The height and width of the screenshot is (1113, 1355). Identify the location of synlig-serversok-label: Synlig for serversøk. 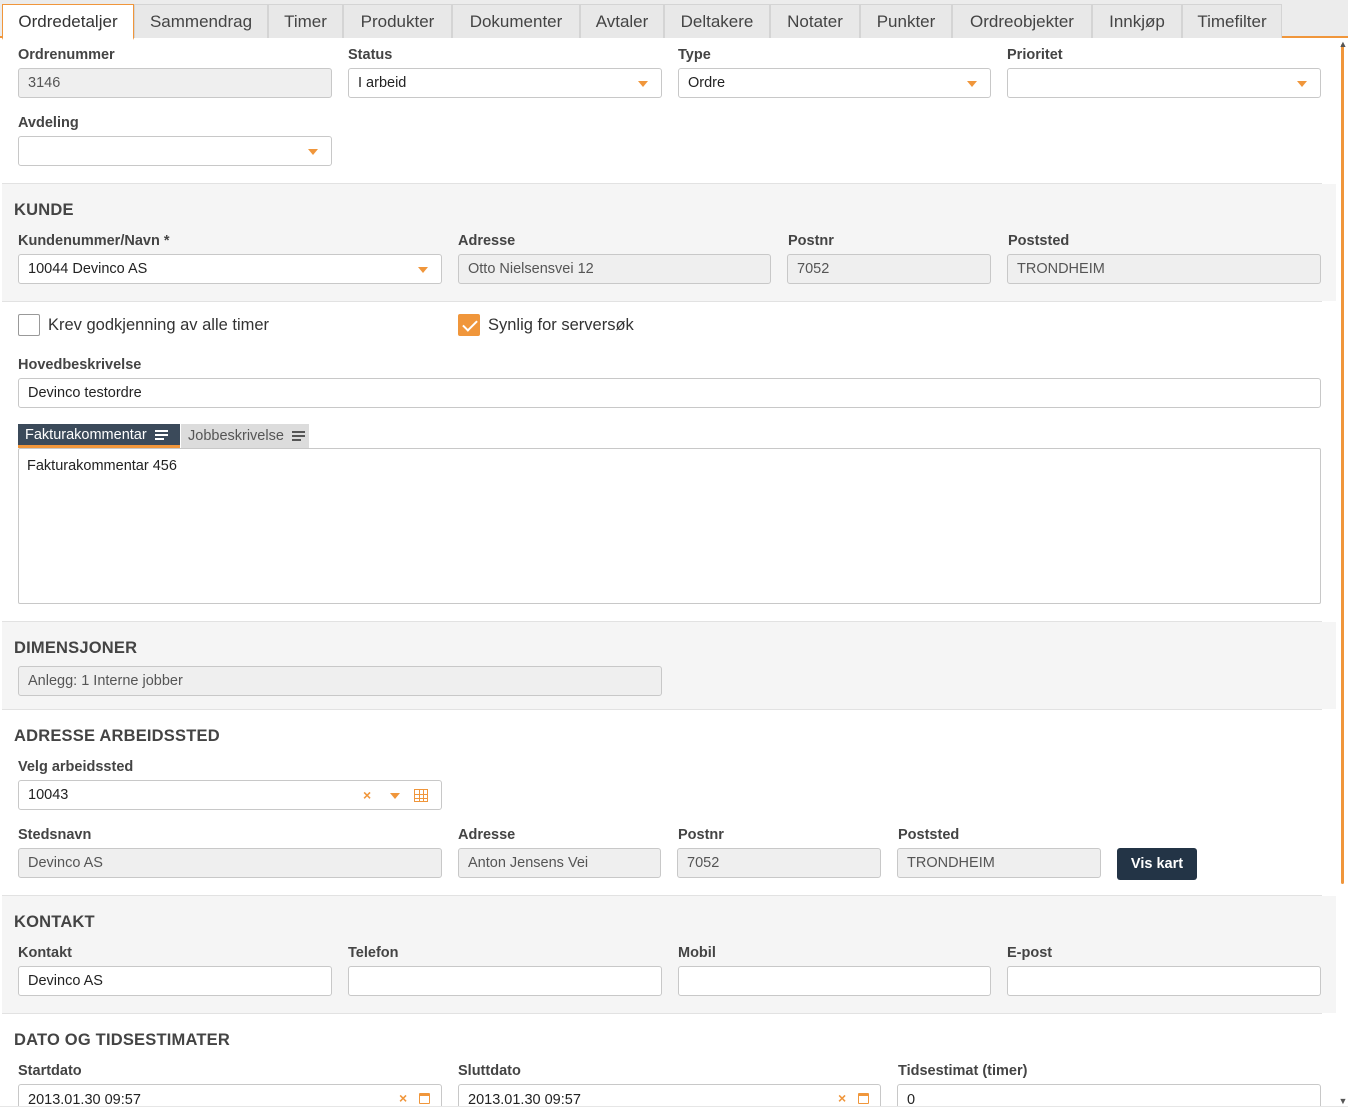
(561, 325).